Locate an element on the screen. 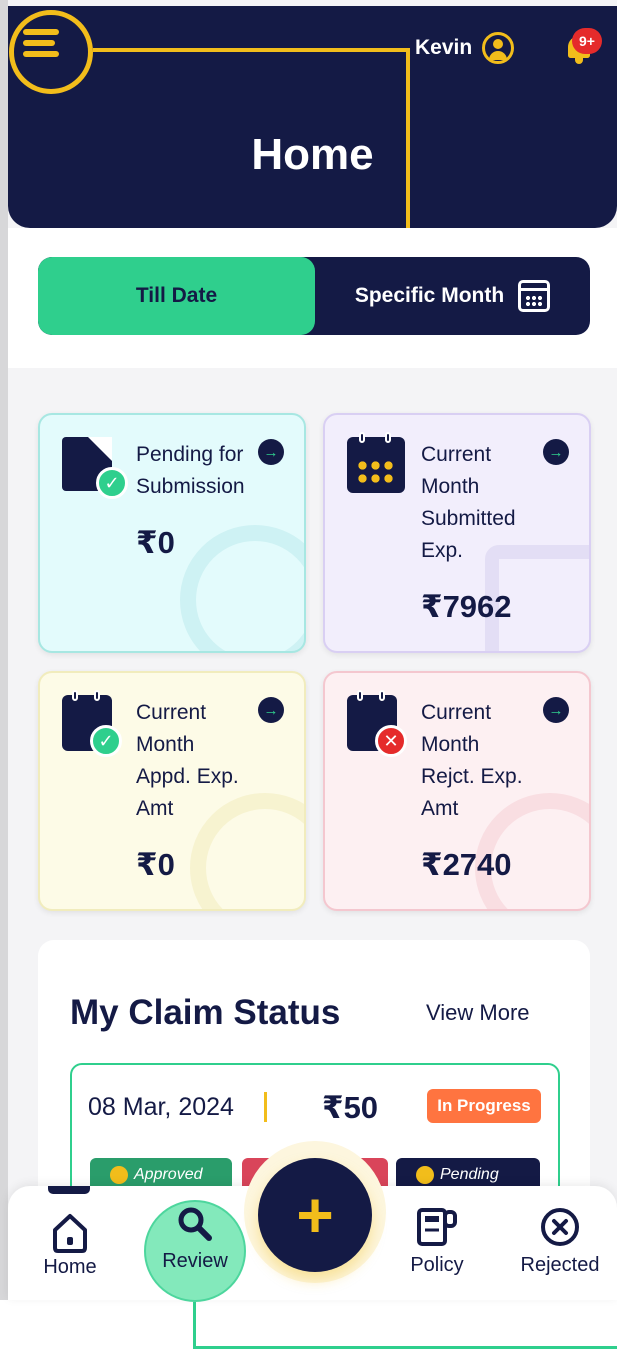  page-title: Home is located at coordinates (312, 154).